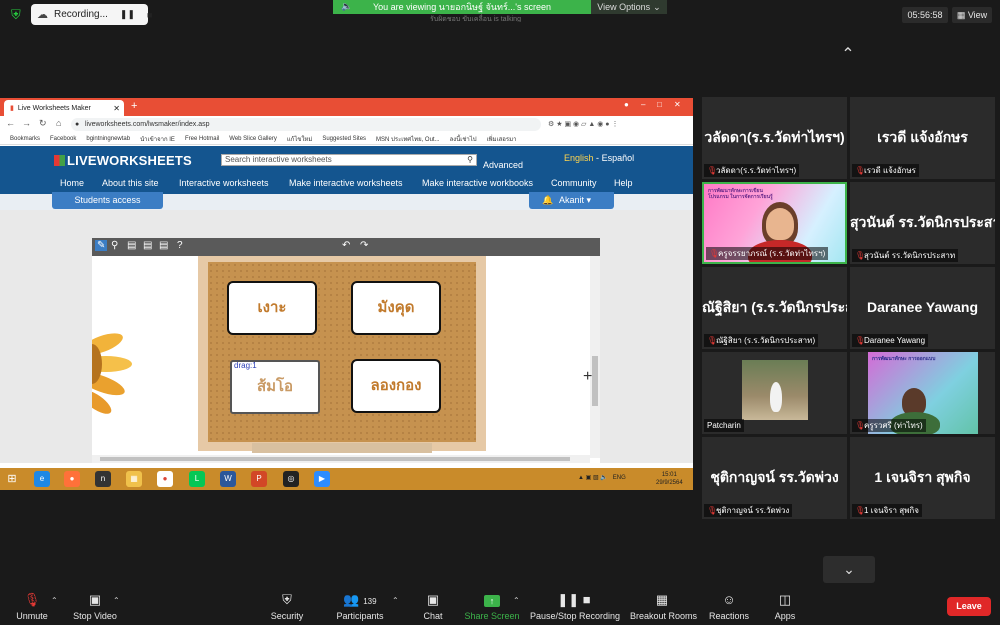 This screenshot has height=625, width=1000. Describe the element at coordinates (463, 139) in the screenshot. I see `bookmark-item: ลงนี้เช่าไป` at that location.